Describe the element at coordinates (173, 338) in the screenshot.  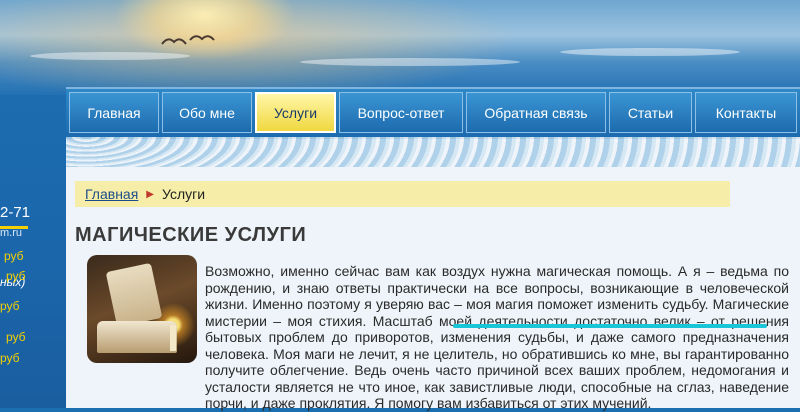
I see `candle-icon` at that location.